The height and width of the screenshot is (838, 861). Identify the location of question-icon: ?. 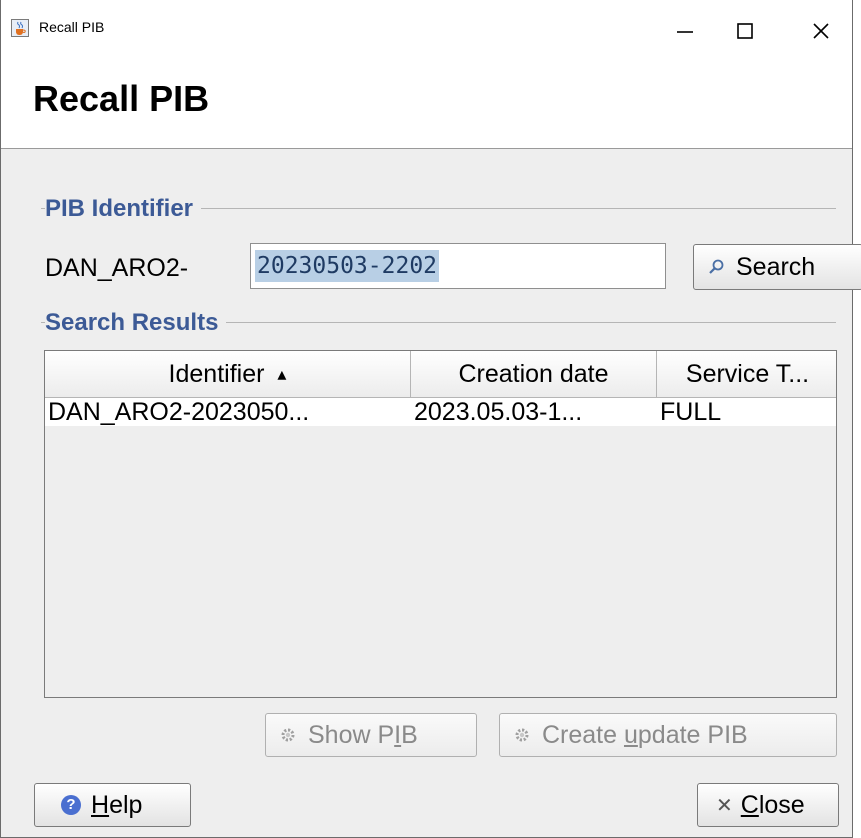
(71, 805).